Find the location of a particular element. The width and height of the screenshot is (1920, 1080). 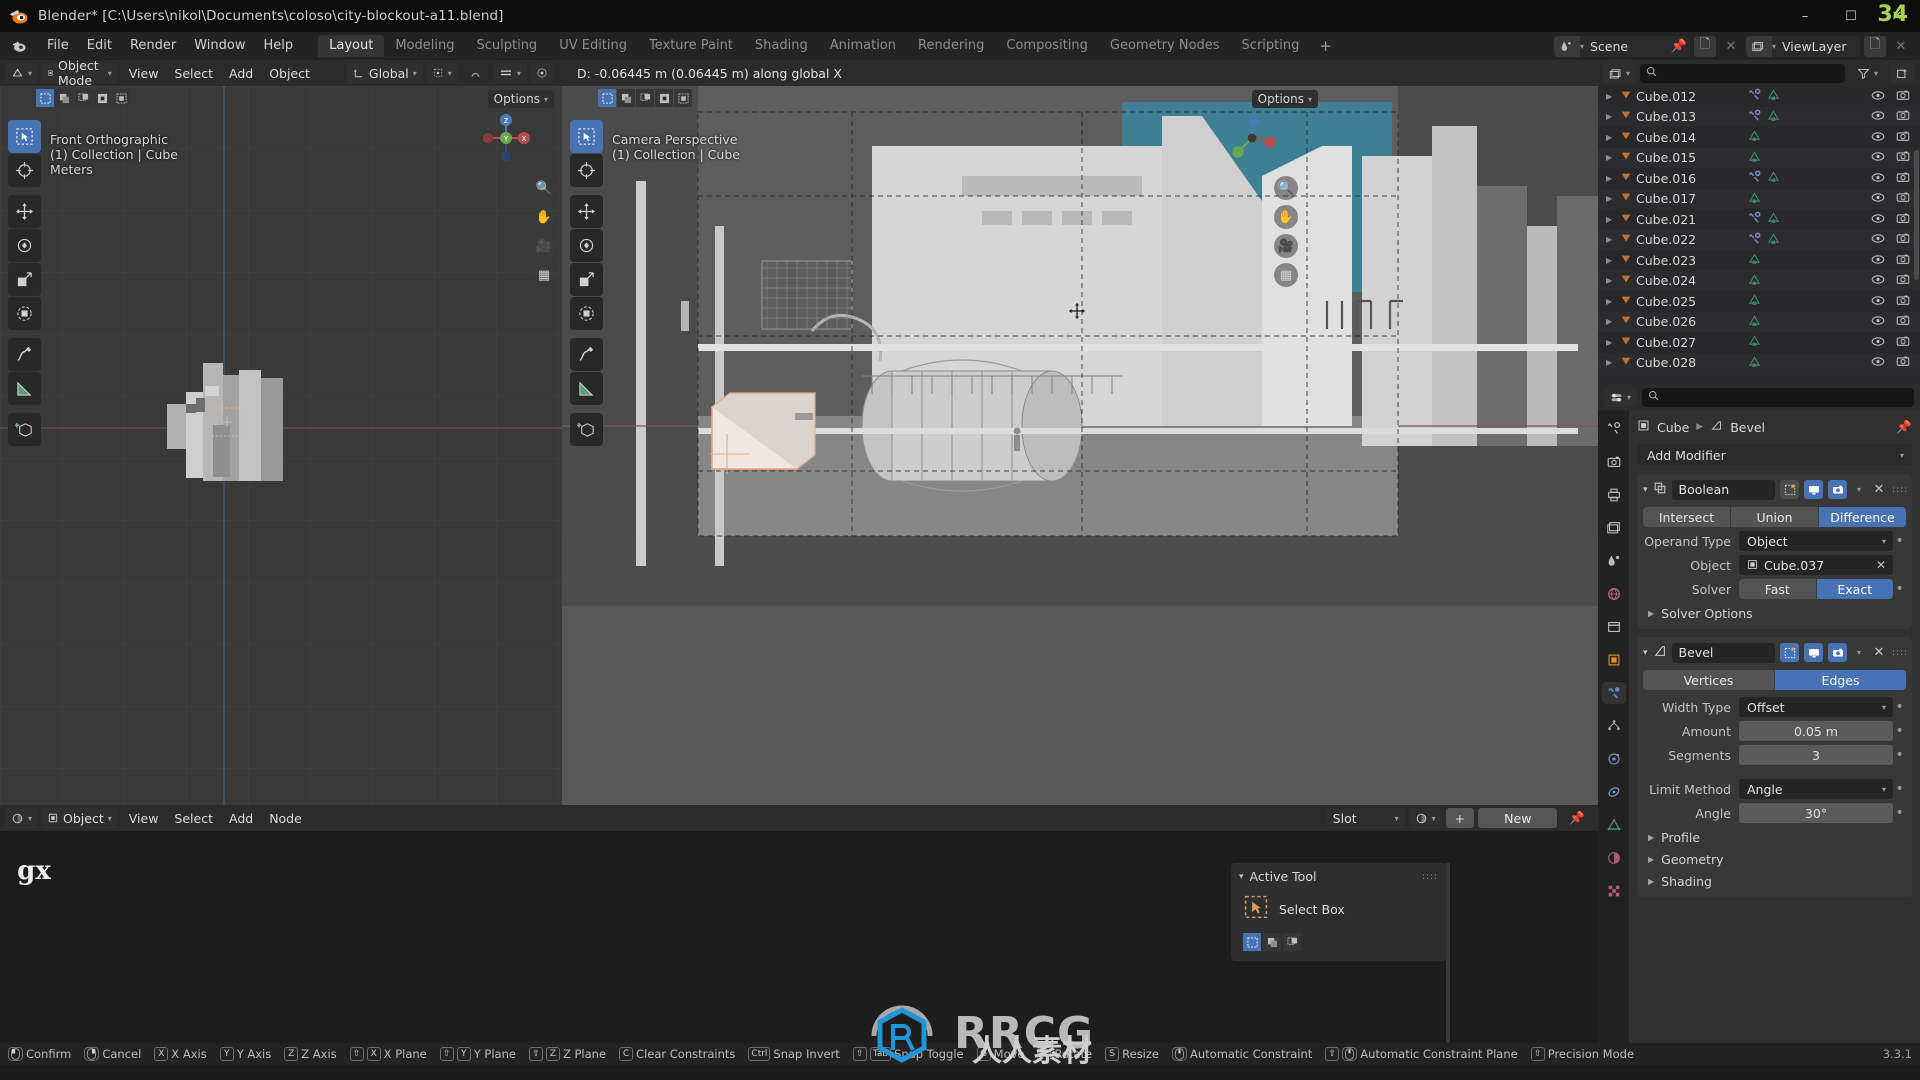

breadcrumb-object-name: Cube is located at coordinates (1673, 427).